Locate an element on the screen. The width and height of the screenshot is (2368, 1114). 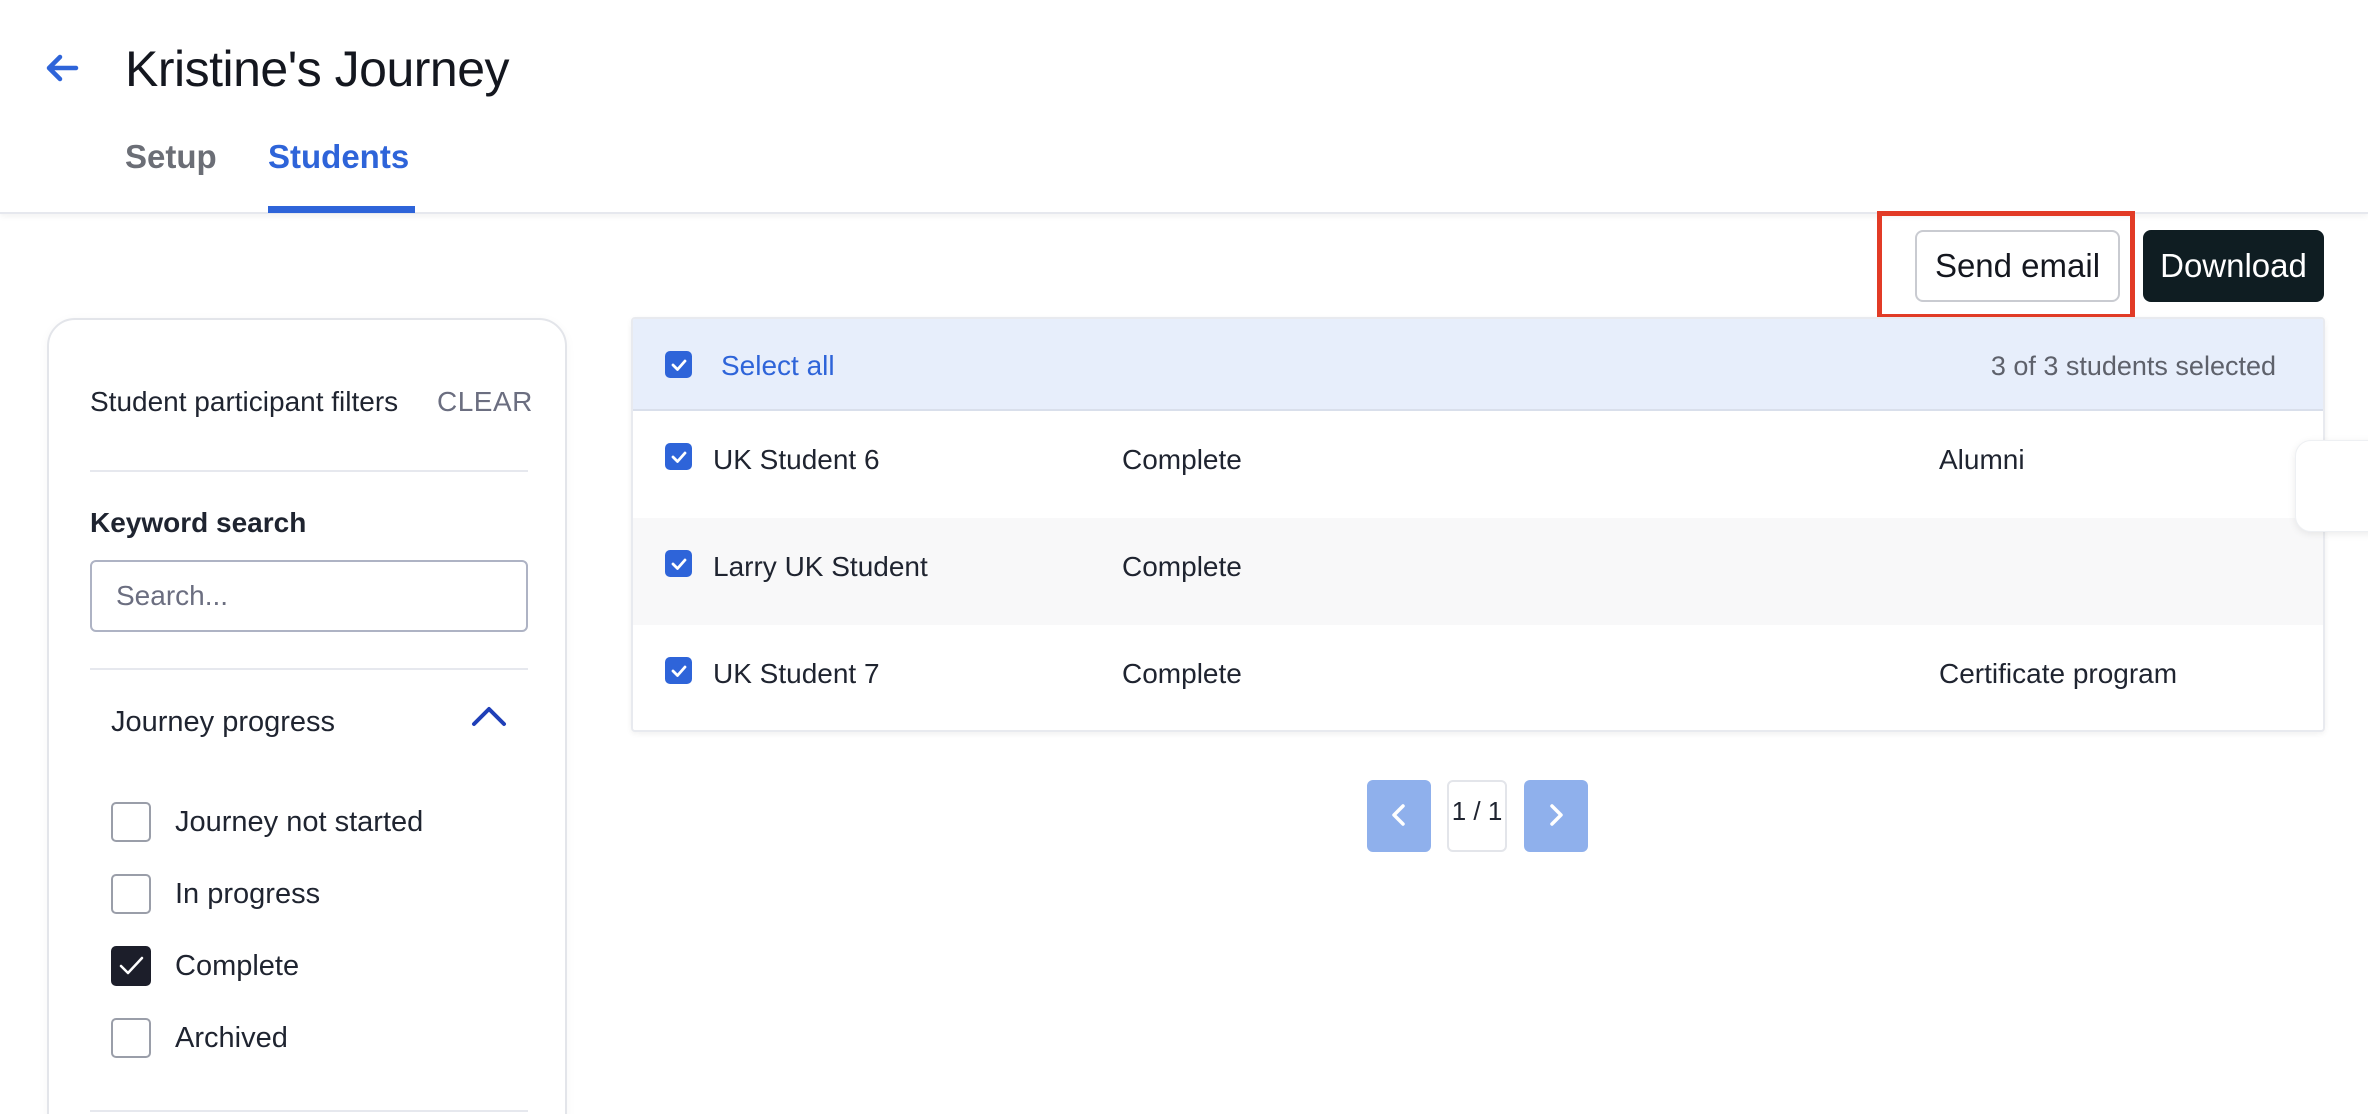
page-indicator: 1 / 1 is located at coordinates (1477, 816).